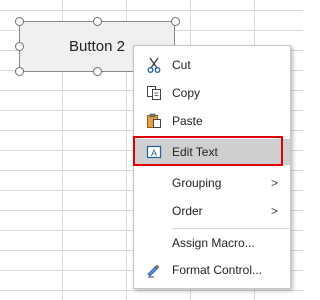 The image size is (320, 300). Describe the element at coordinates (154, 65) in the screenshot. I see `scissors-icon` at that location.